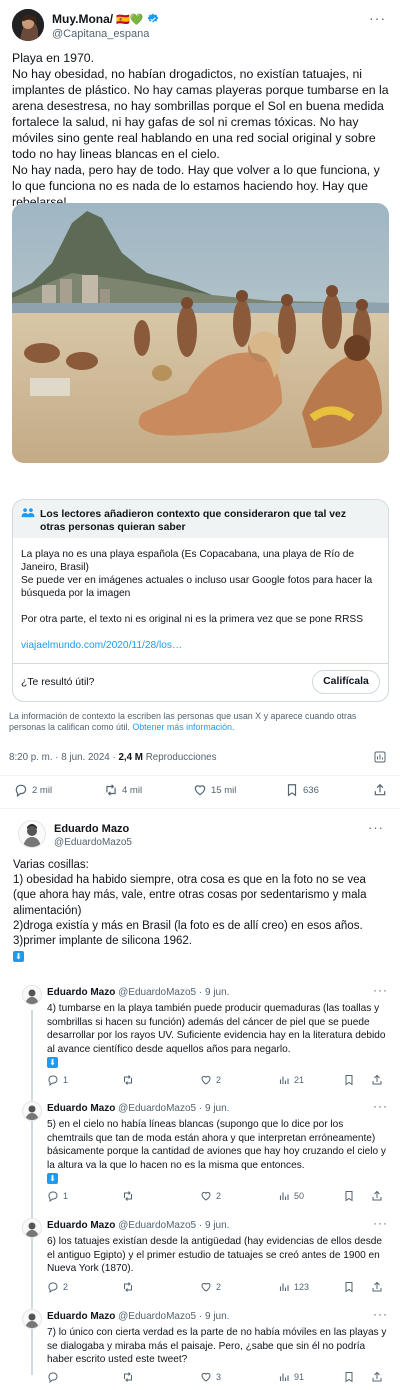 This screenshot has height=1390, width=400. Describe the element at coordinates (63, 757) in the screenshot. I see `tweet-time: 8:20 p. m. · 8 jun. 2024 ·` at that location.